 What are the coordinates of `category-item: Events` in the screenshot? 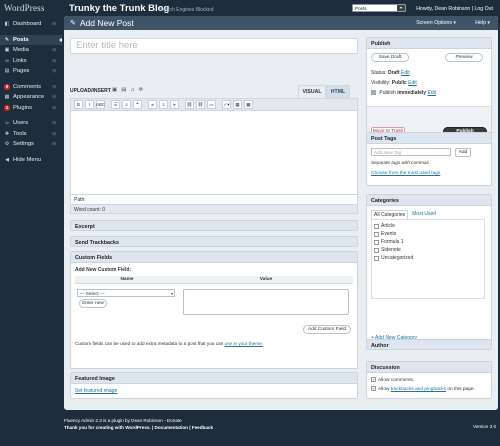 It's located at (428, 234).